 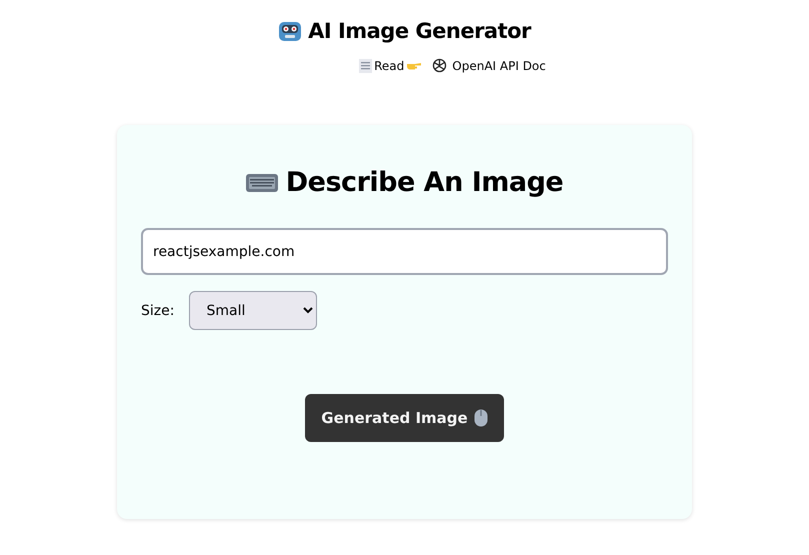 I want to click on mouse-icon, so click(x=481, y=418).